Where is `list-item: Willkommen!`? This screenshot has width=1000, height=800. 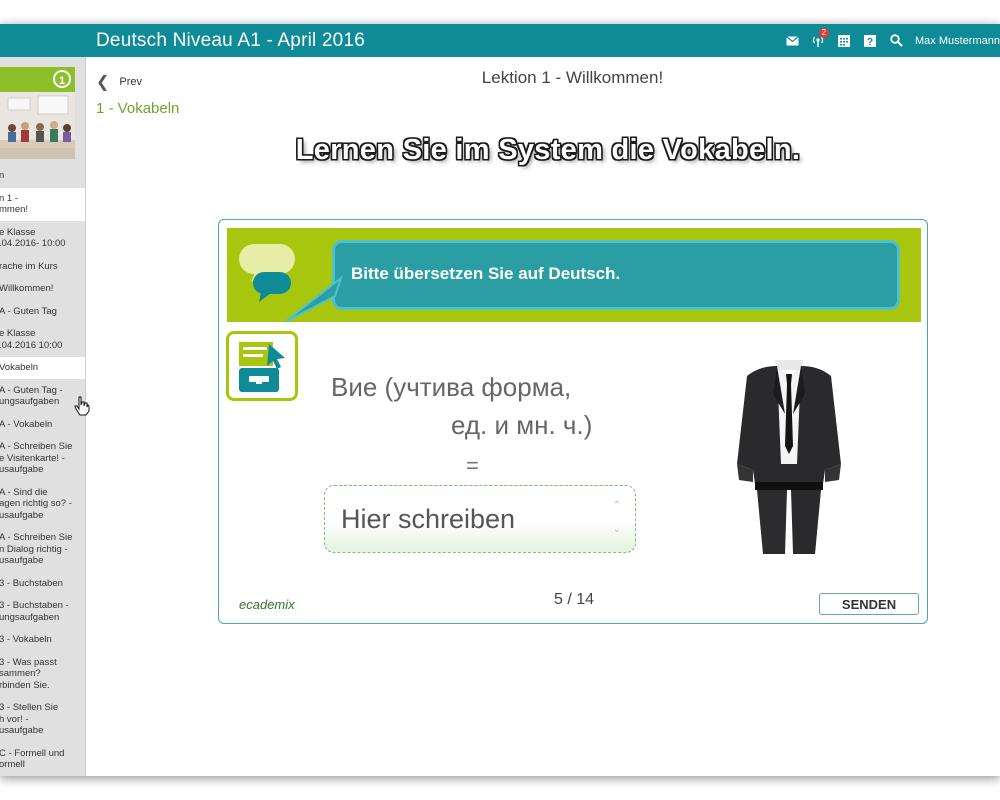 list-item: Willkommen! is located at coordinates (42, 289).